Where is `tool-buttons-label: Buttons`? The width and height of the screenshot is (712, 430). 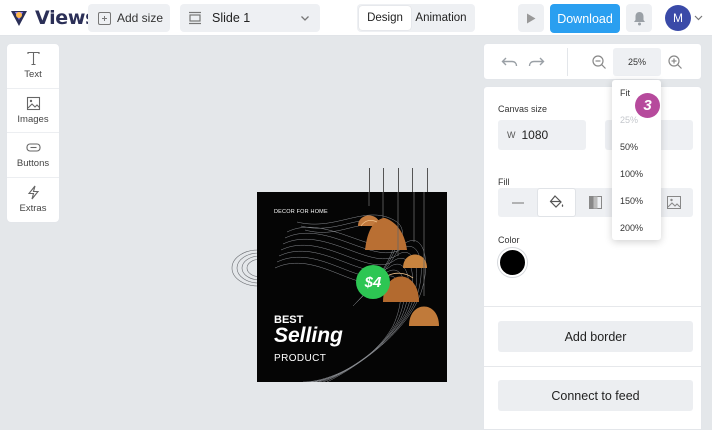 tool-buttons-label: Buttons is located at coordinates (33, 164).